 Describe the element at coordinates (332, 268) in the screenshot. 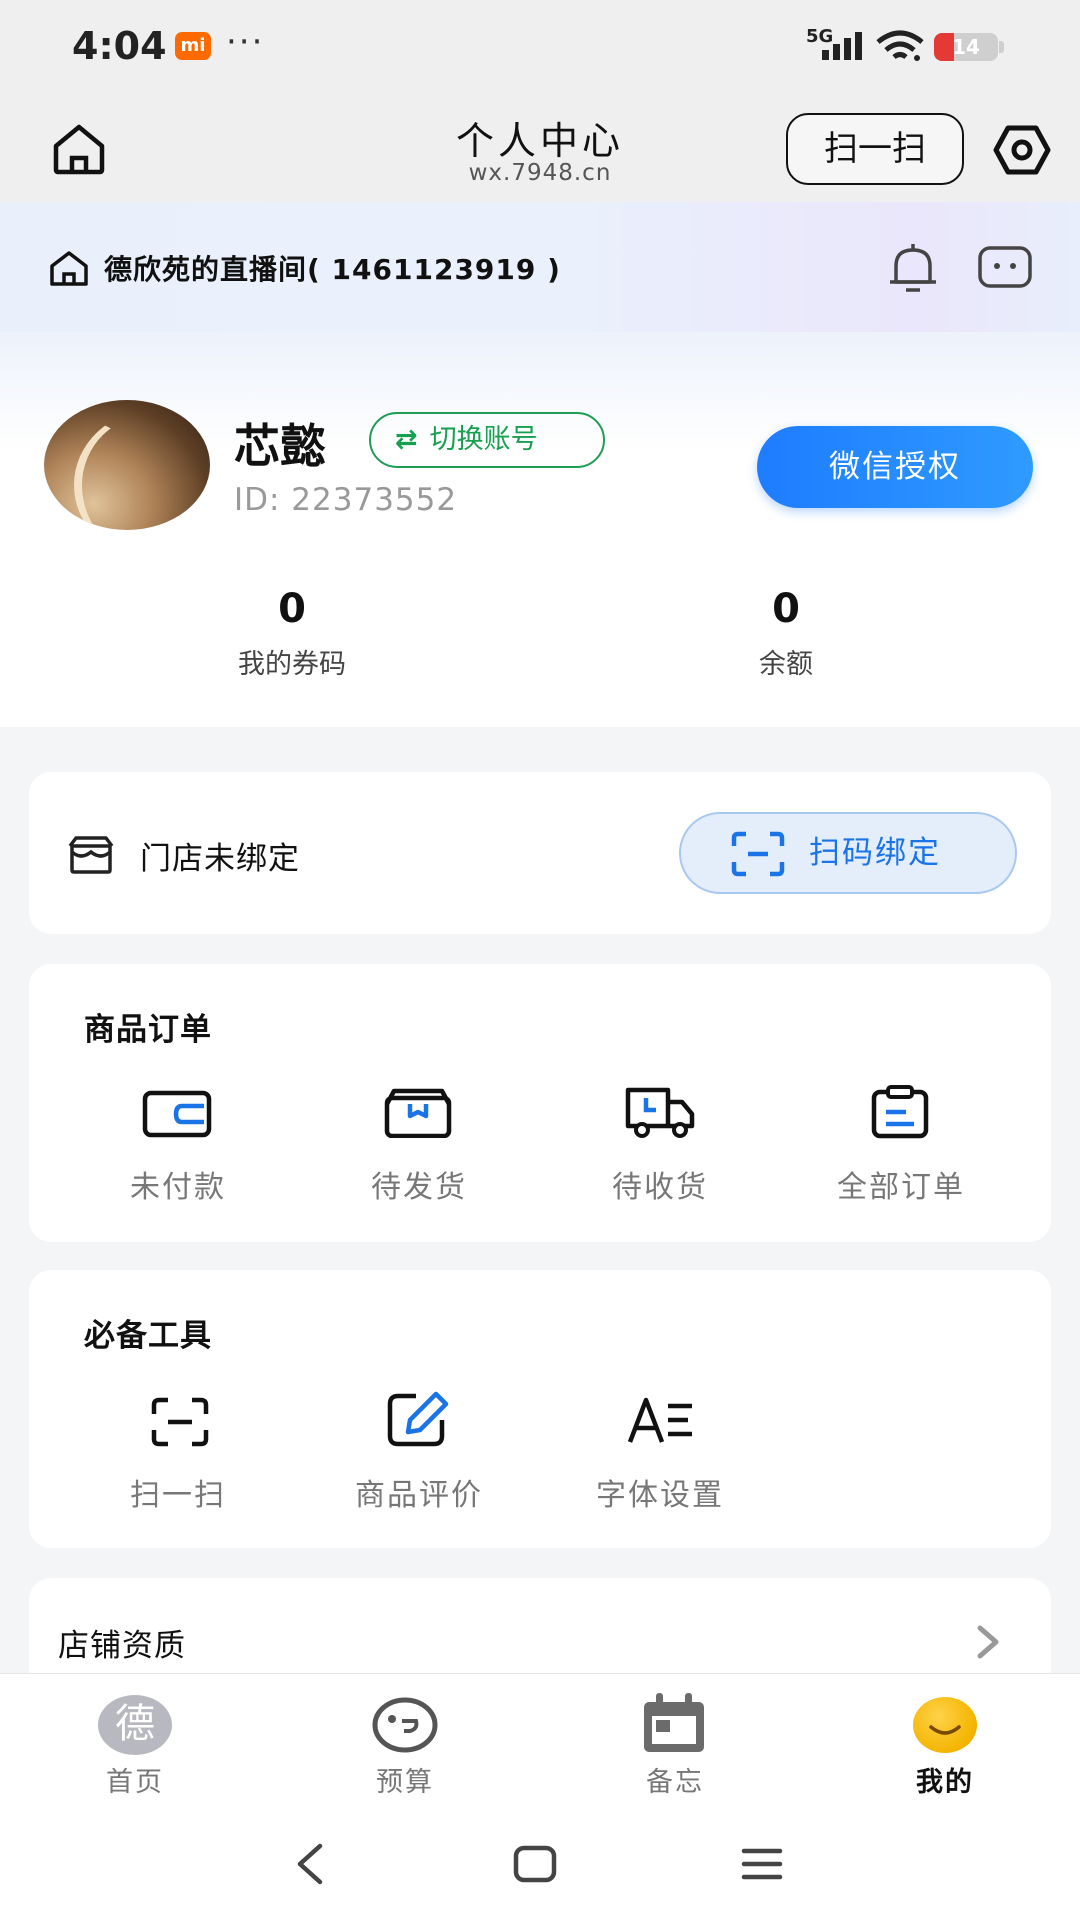

I see `live-room-link: 德欣苑的直播间( 1461123919 )` at that location.